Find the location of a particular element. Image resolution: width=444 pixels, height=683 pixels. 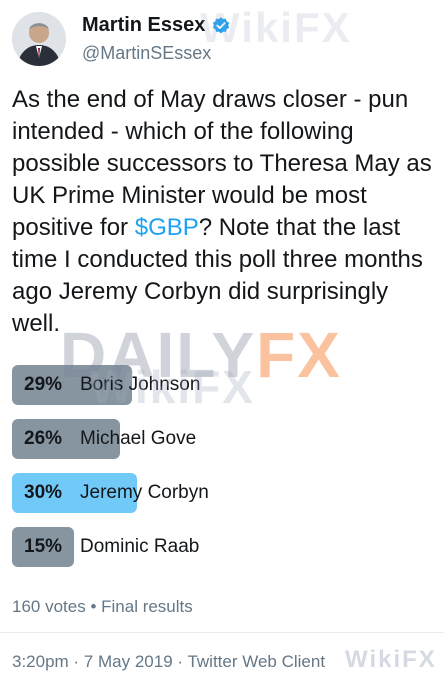

tweet-timestamp: 3:20pm · 7 May 2019 · Twitter Web Client is located at coordinates (168, 662).